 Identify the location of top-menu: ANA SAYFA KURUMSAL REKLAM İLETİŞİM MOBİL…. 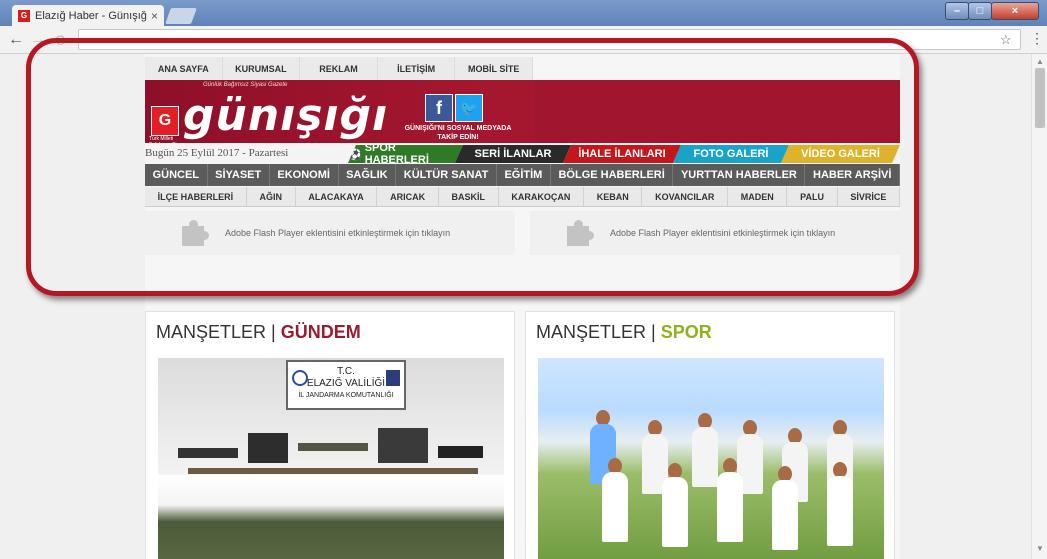
(339, 68).